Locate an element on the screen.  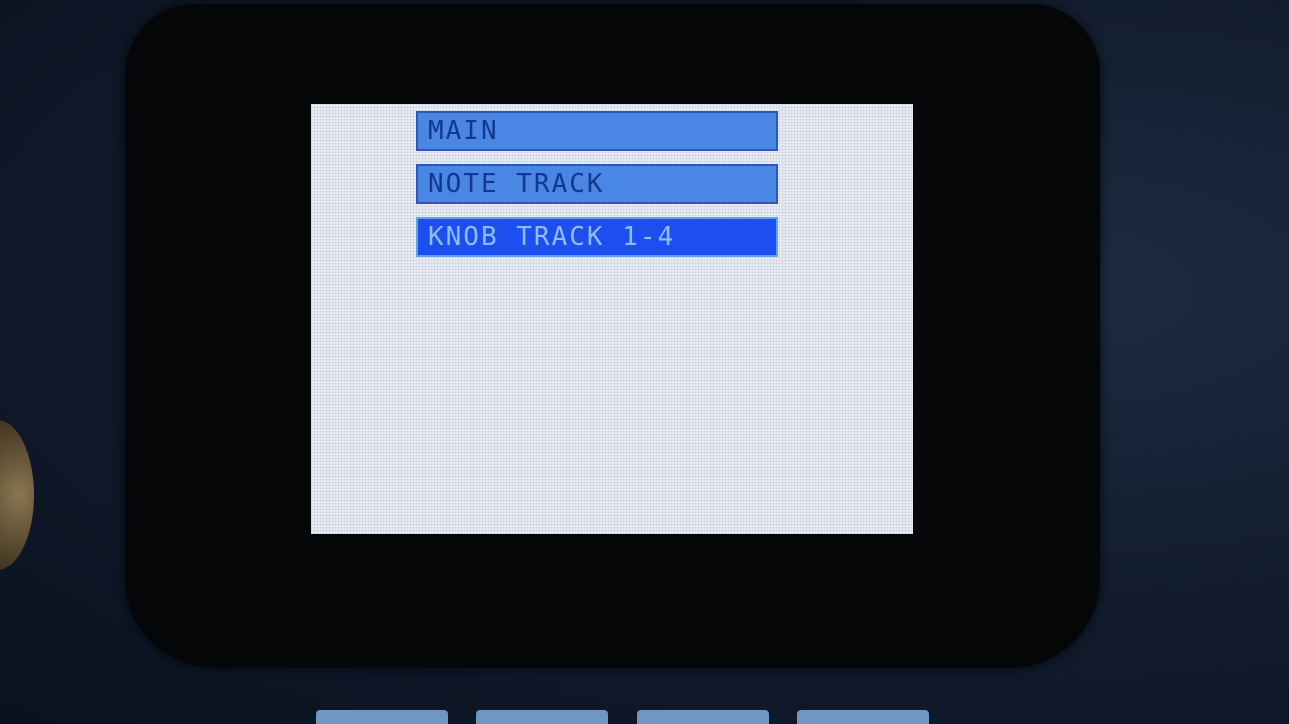
rotary-knob is located at coordinates (17, 495).